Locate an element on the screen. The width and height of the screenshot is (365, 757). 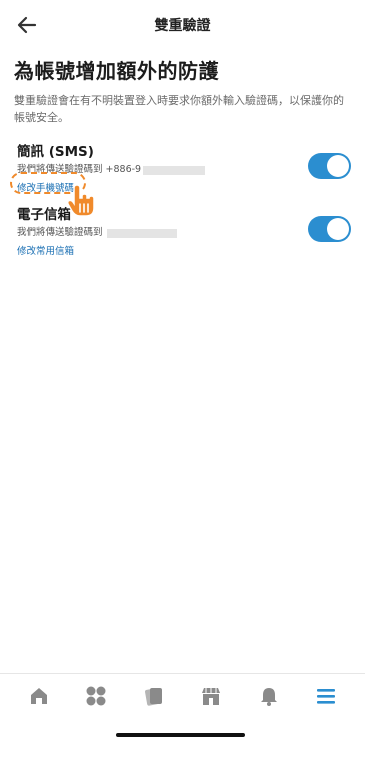
cards-icon is located at coordinates (153, 696).